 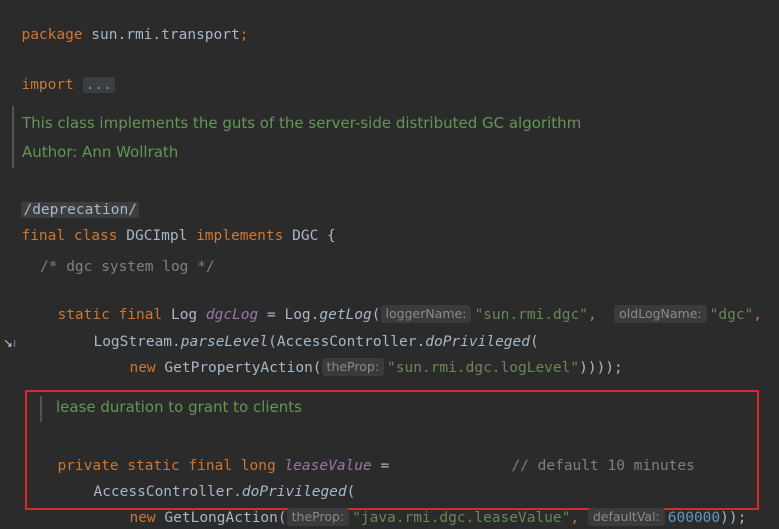 What do you see at coordinates (100, 152) in the screenshot?
I see `doc-comment-author: Author: Ann Wollrath` at bounding box center [100, 152].